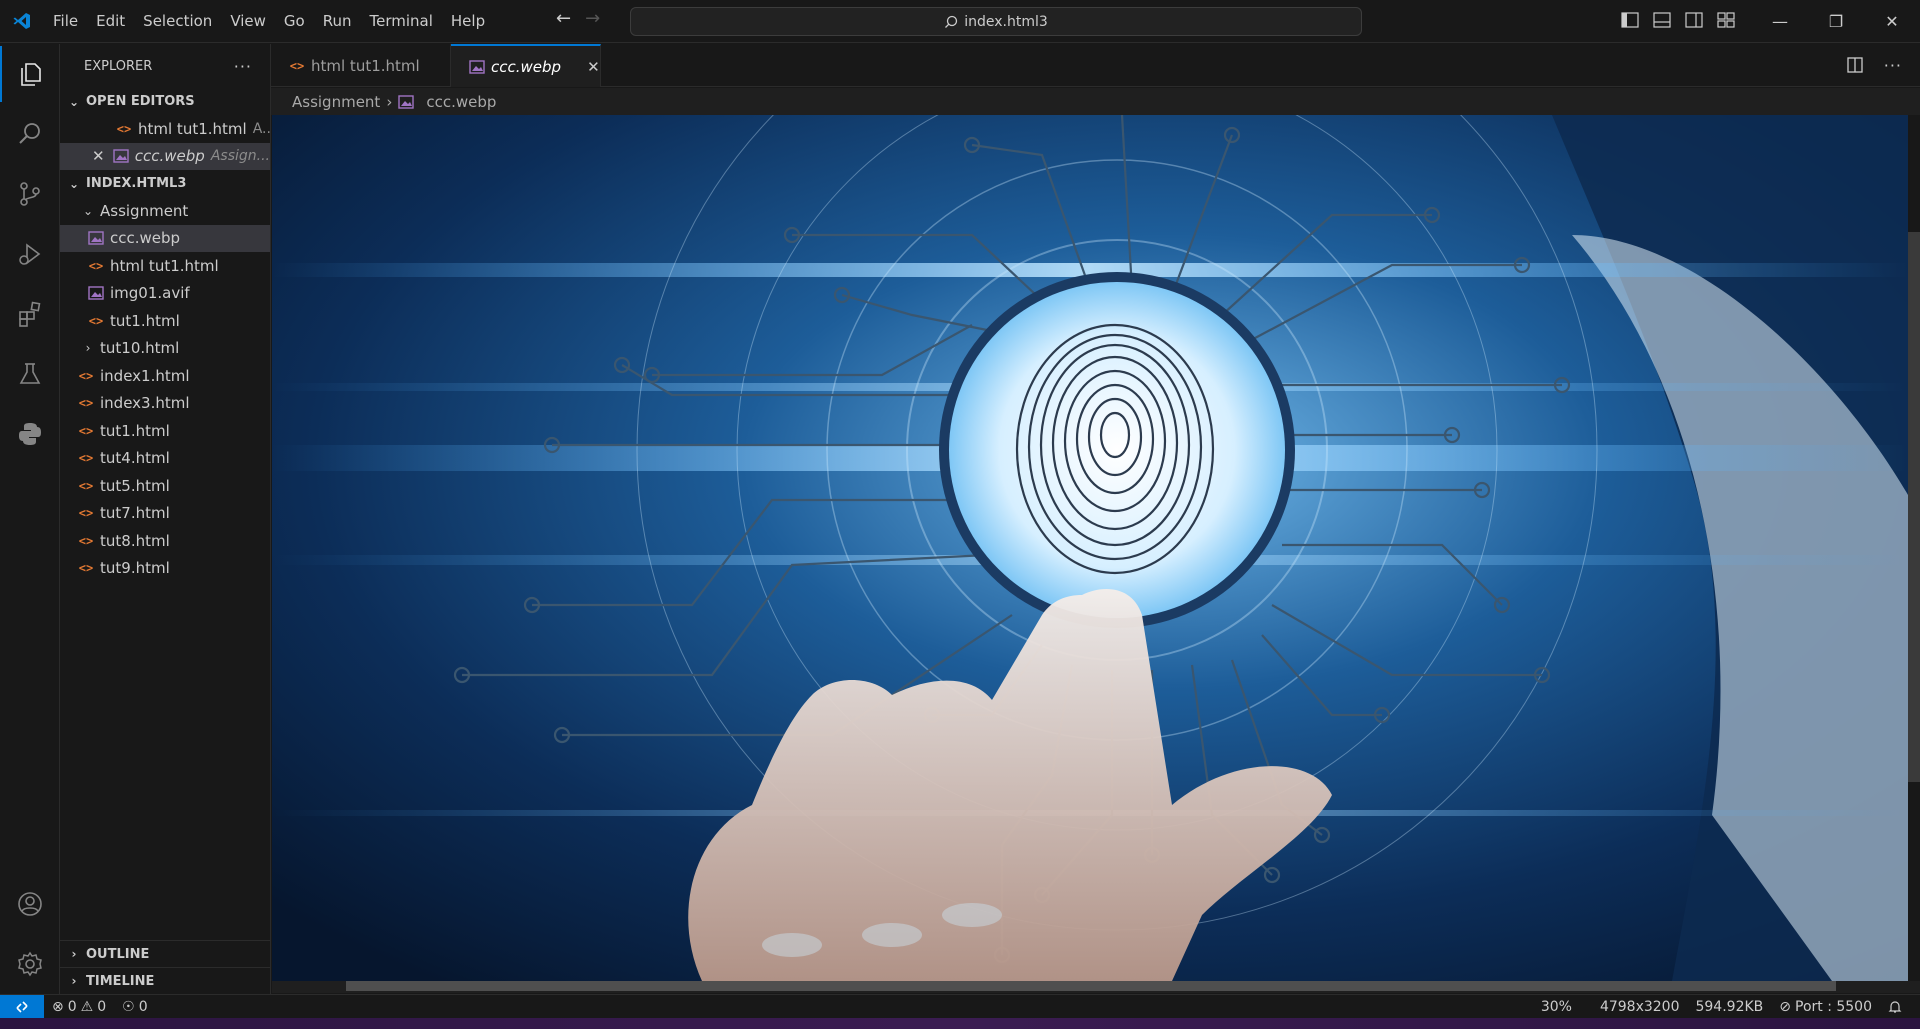 Image resolution: width=1920 pixels, height=1029 pixels. Describe the element at coordinates (165, 459) in the screenshot. I see `file-item: <> tut4.html` at that location.